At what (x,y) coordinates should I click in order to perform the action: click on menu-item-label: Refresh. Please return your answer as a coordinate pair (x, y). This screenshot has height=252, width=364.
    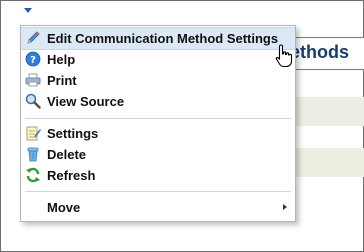
    Looking at the image, I should click on (71, 175).